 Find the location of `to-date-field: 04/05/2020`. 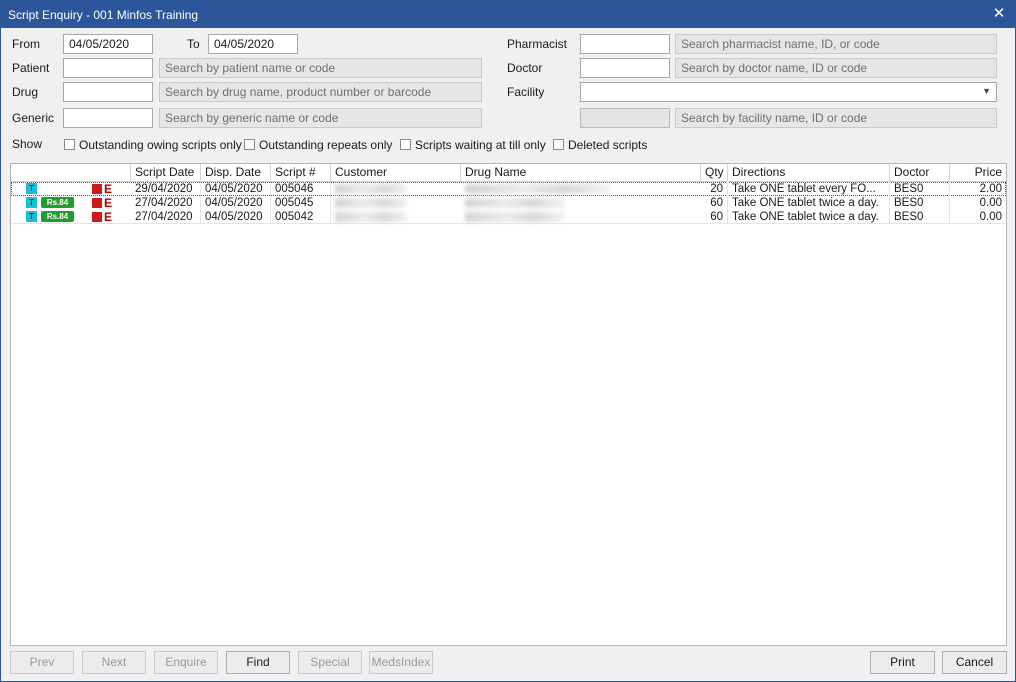

to-date-field: 04/05/2020 is located at coordinates (253, 44).